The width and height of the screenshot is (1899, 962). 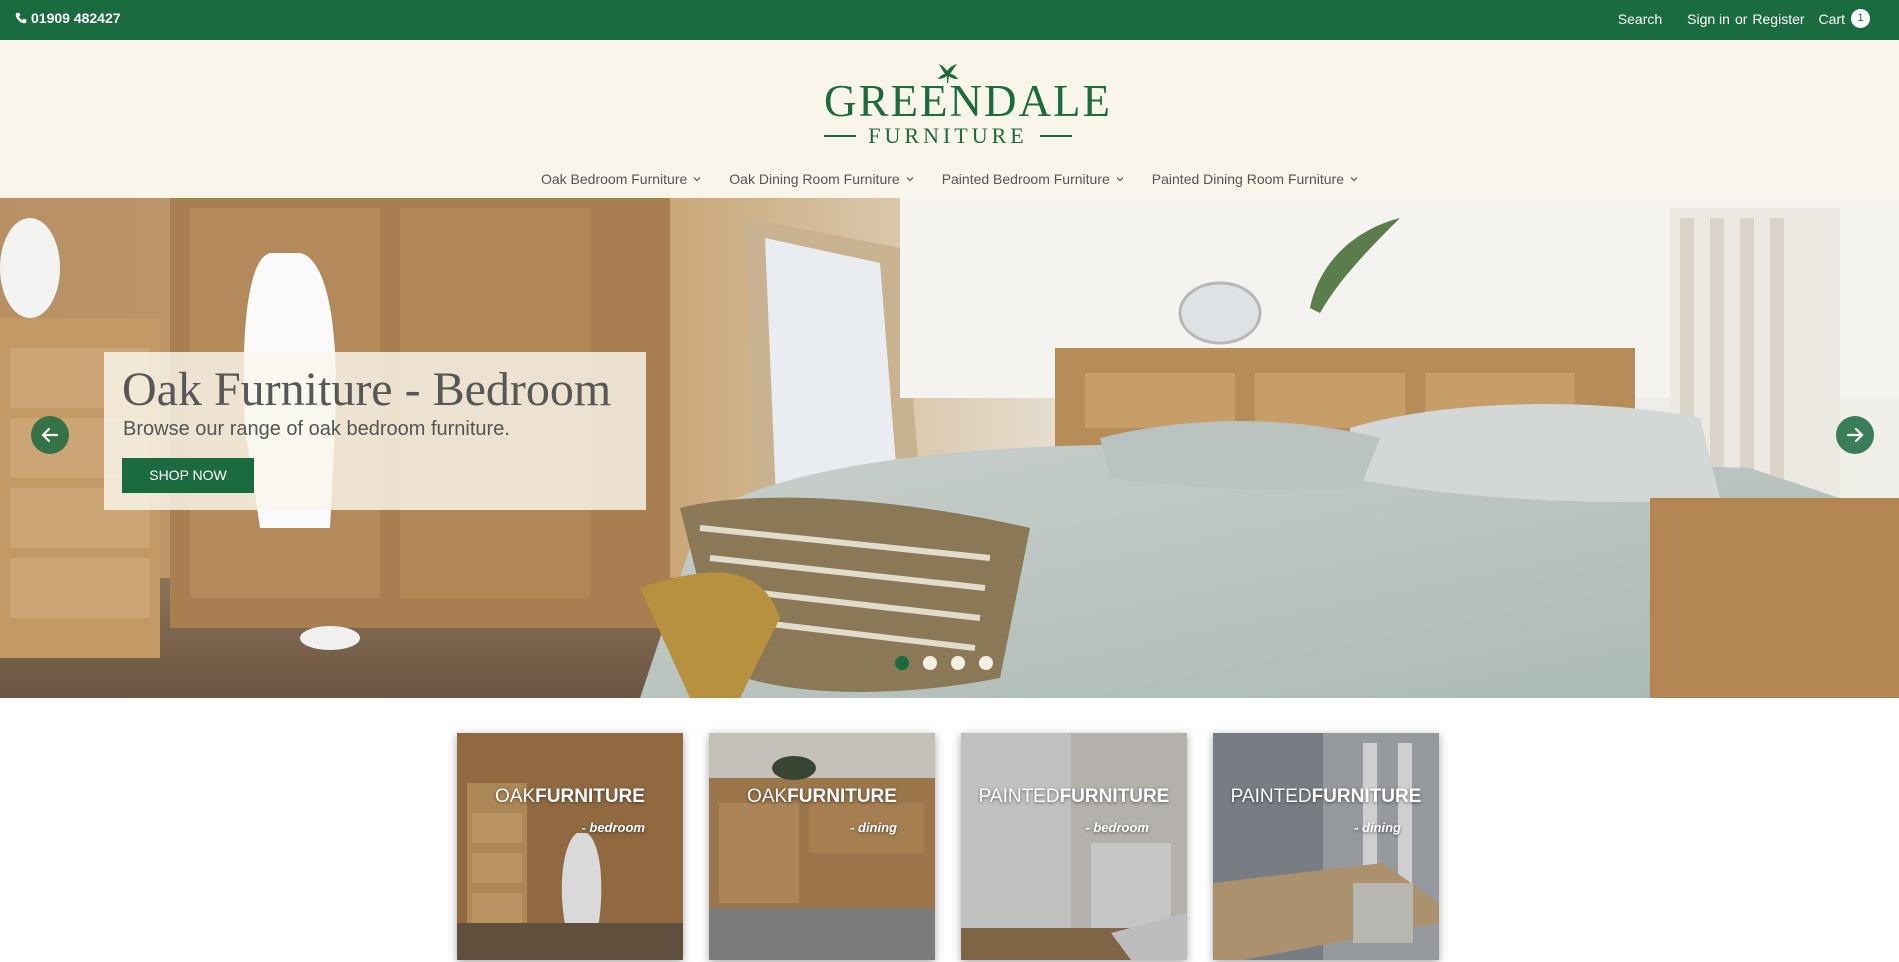 I want to click on nav-oak-dining: Oak Dining Room Furniture, so click(x=821, y=179).